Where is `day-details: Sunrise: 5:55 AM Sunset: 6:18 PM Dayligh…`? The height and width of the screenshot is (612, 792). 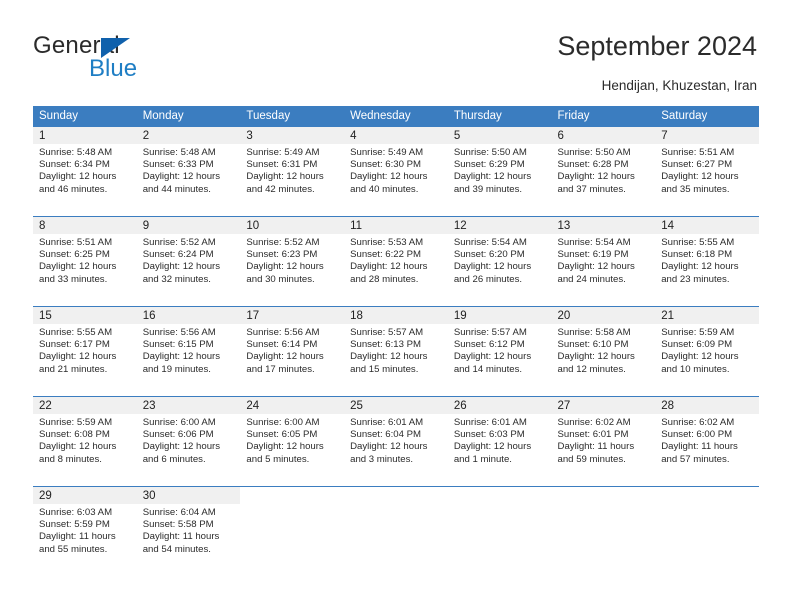 day-details: Sunrise: 5:55 AM Sunset: 6:18 PM Dayligh… is located at coordinates (707, 260).